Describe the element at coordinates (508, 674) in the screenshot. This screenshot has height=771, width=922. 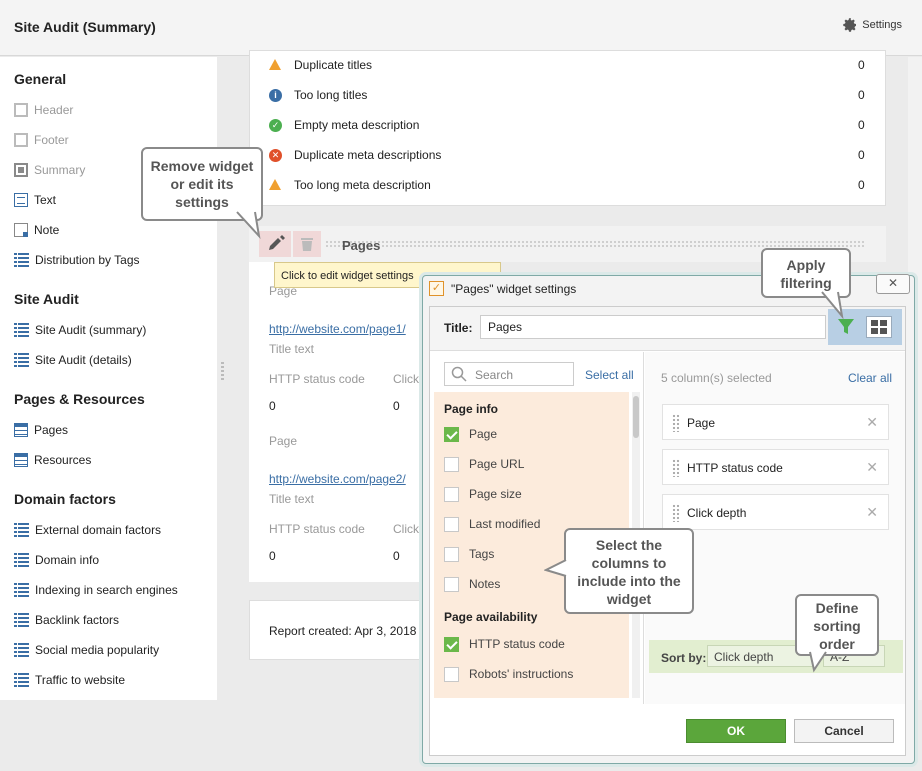
I see `field-robots-instructions: Robots' instructions` at that location.